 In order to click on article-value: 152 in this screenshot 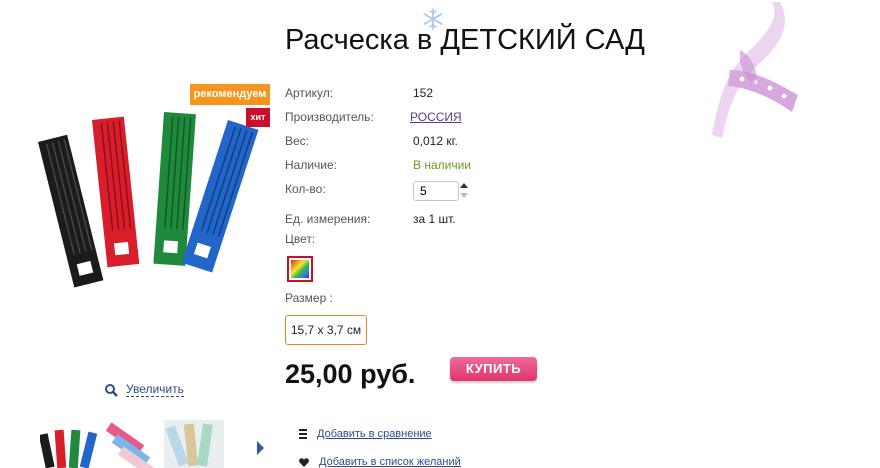, I will do `click(423, 93)`.